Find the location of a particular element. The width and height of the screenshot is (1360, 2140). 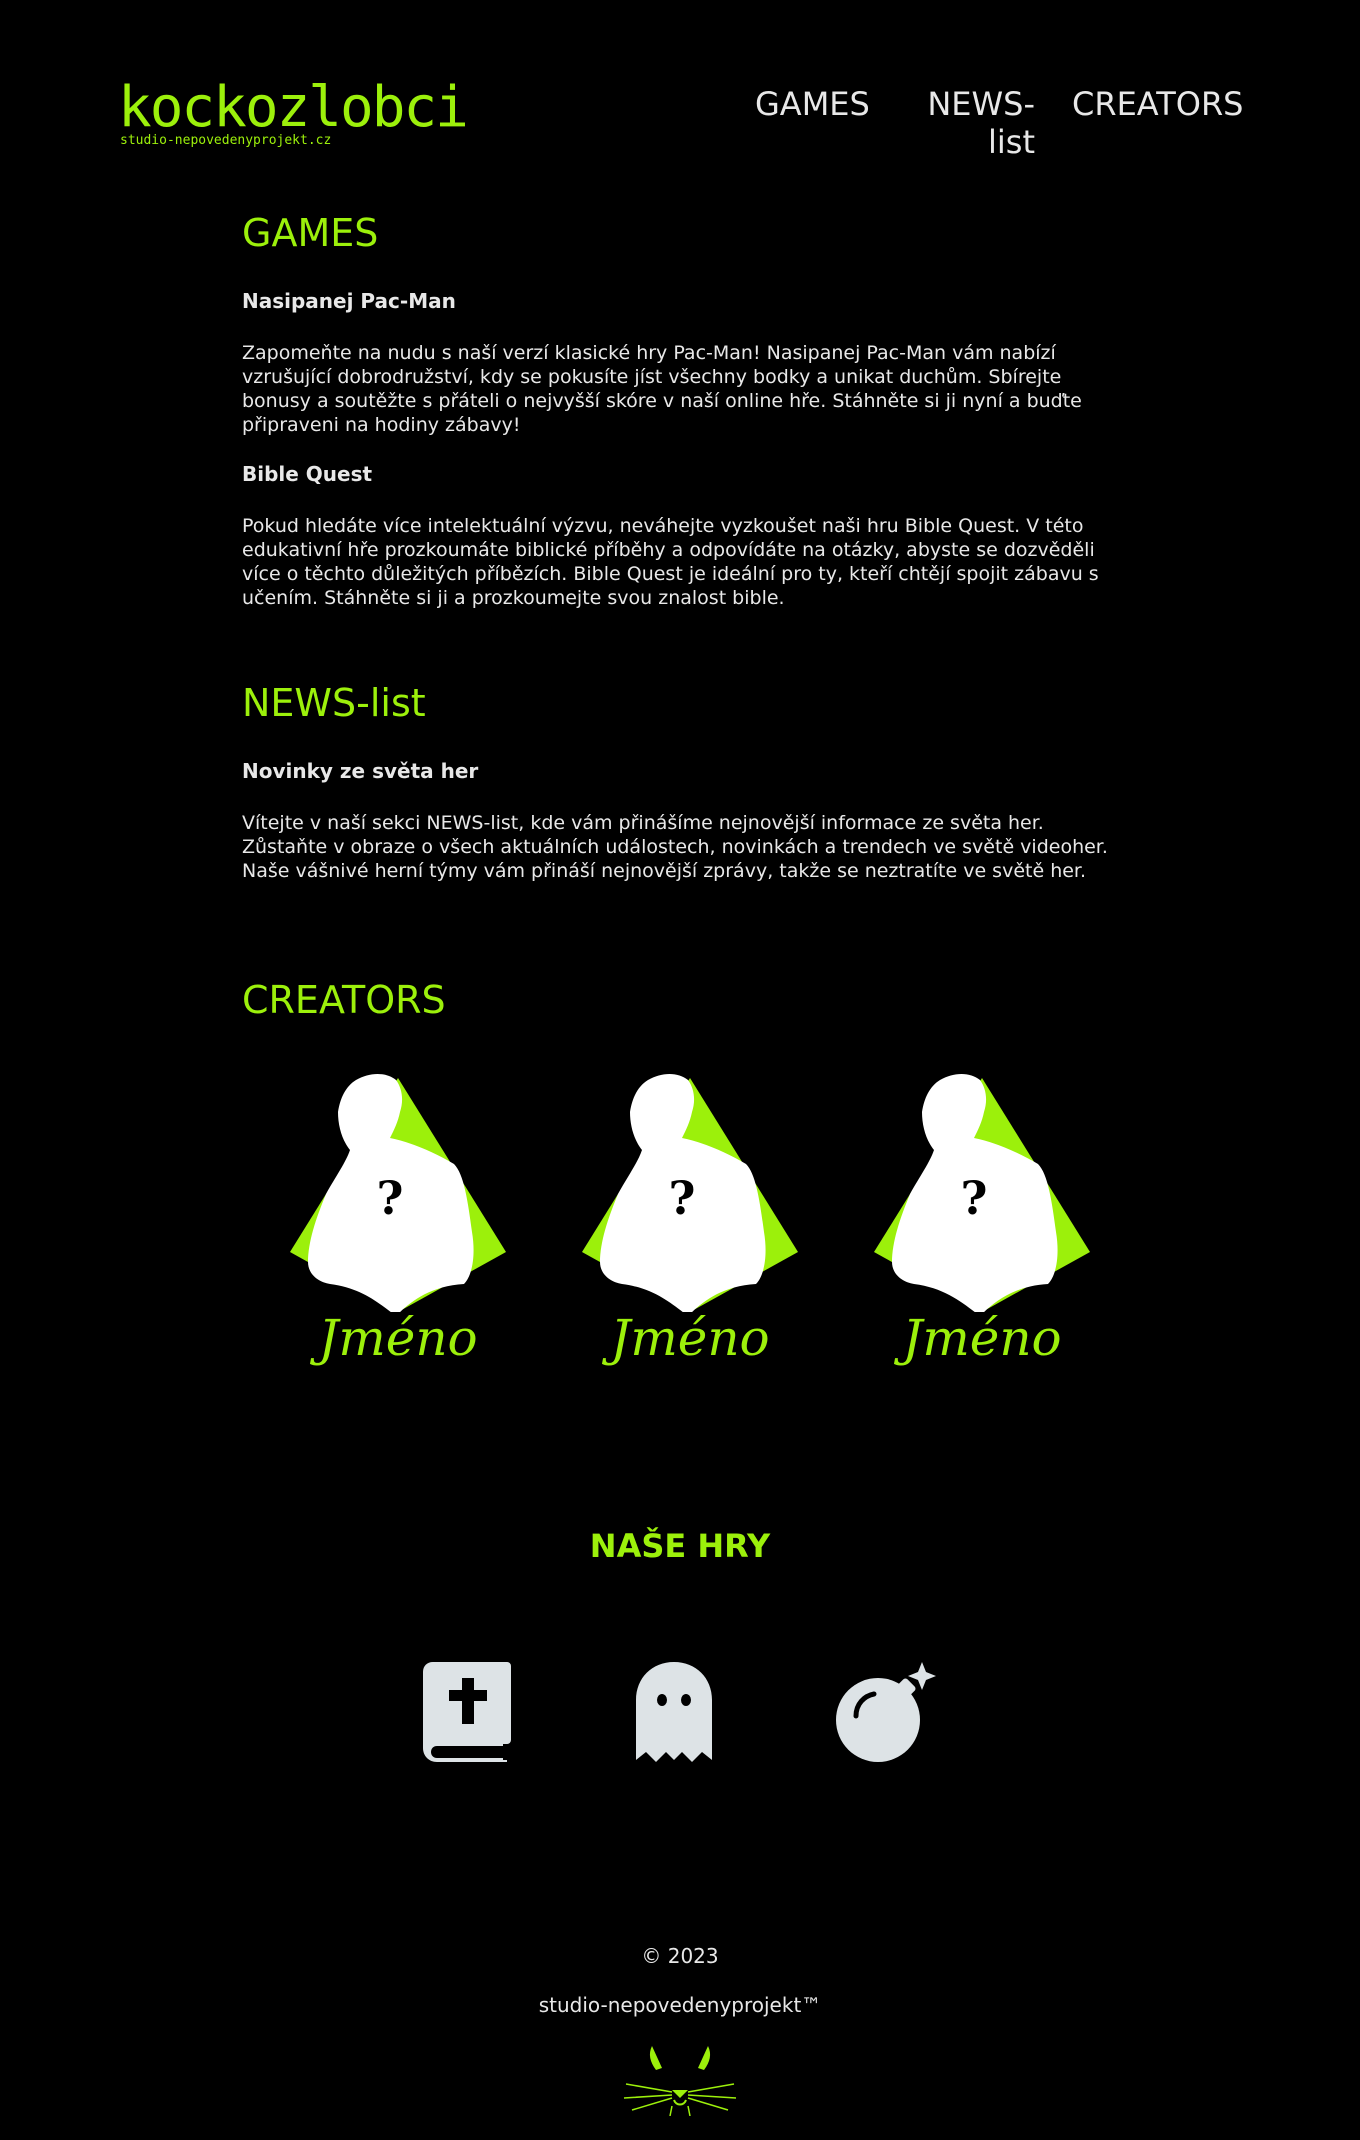

site-logo: kockozlobci studio-nepovedenyprojekt.cz is located at coordinates (293, 111).